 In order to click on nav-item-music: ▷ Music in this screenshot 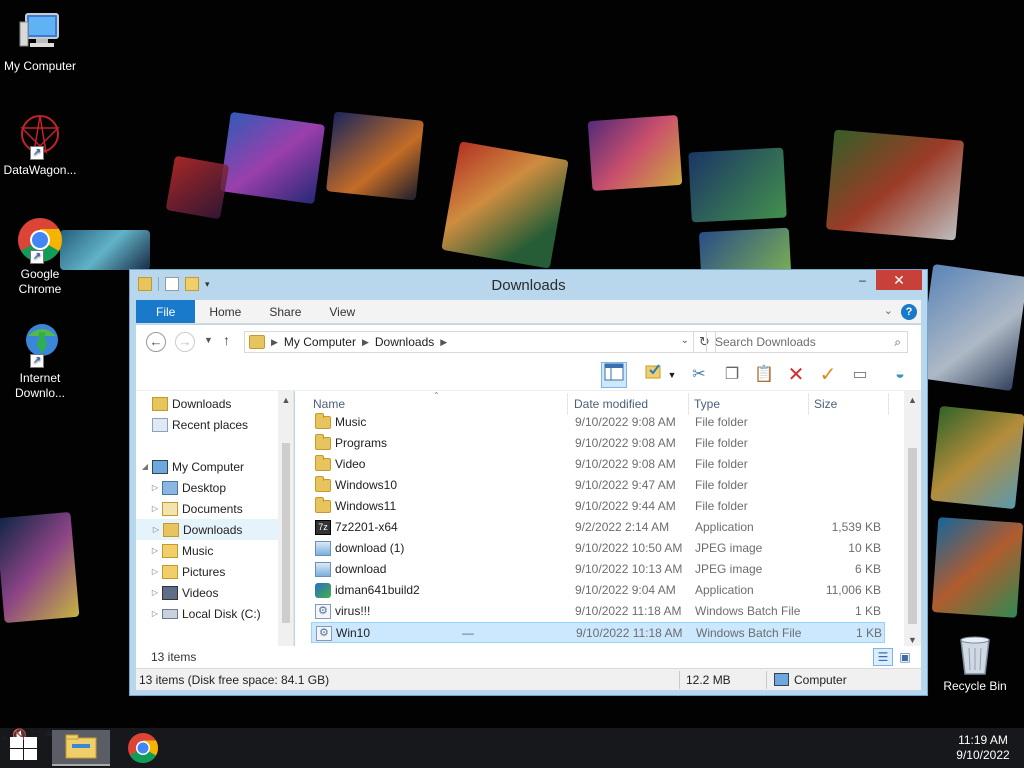, I will do `click(221, 550)`.